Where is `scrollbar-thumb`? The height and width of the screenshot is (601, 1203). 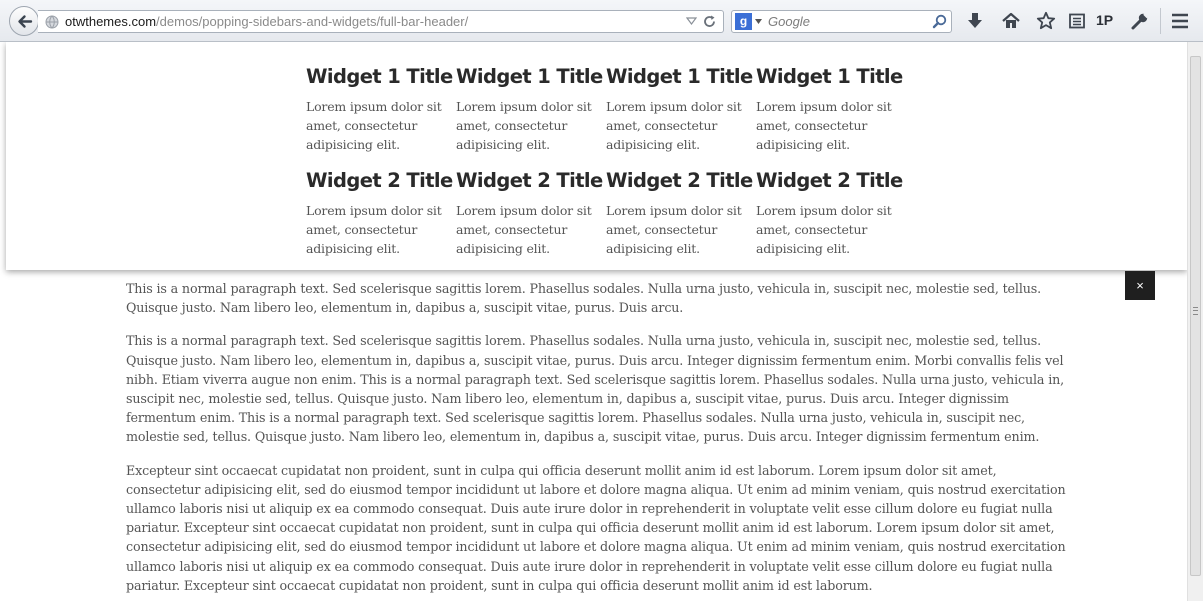 scrollbar-thumb is located at coordinates (1195, 316).